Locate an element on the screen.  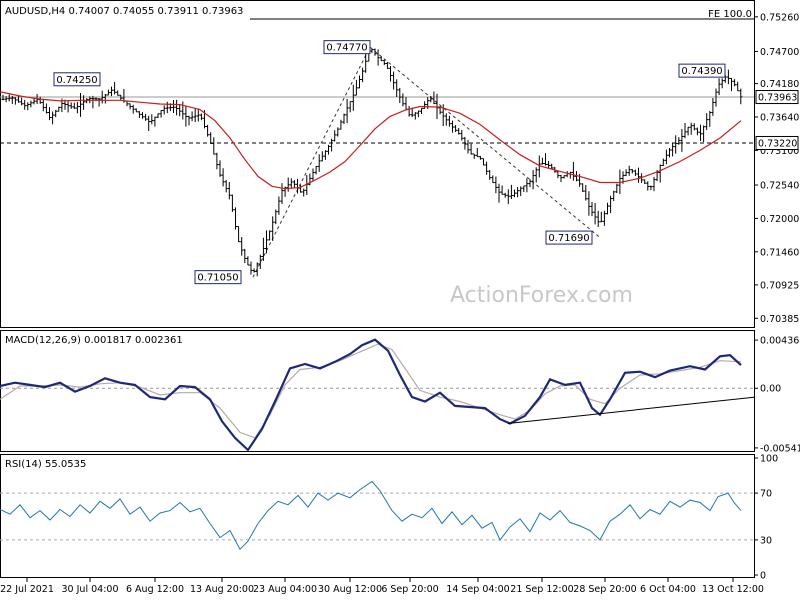
price-axis-label: 0.71460 is located at coordinates (779, 252).